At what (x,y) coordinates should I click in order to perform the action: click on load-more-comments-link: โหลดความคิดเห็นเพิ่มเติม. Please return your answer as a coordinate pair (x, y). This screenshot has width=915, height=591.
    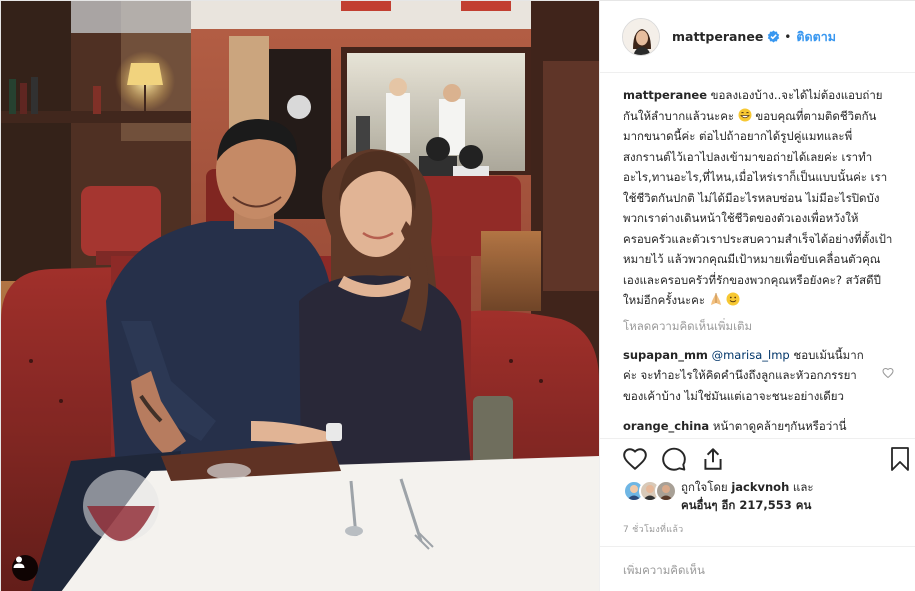
    Looking at the image, I should click on (758, 326).